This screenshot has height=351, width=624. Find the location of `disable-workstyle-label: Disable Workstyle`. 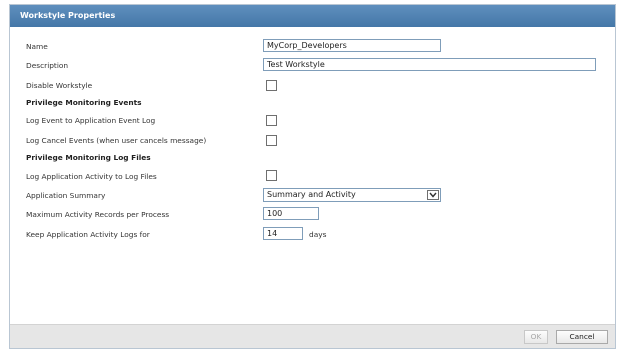

disable-workstyle-label: Disable Workstyle is located at coordinates (59, 85).